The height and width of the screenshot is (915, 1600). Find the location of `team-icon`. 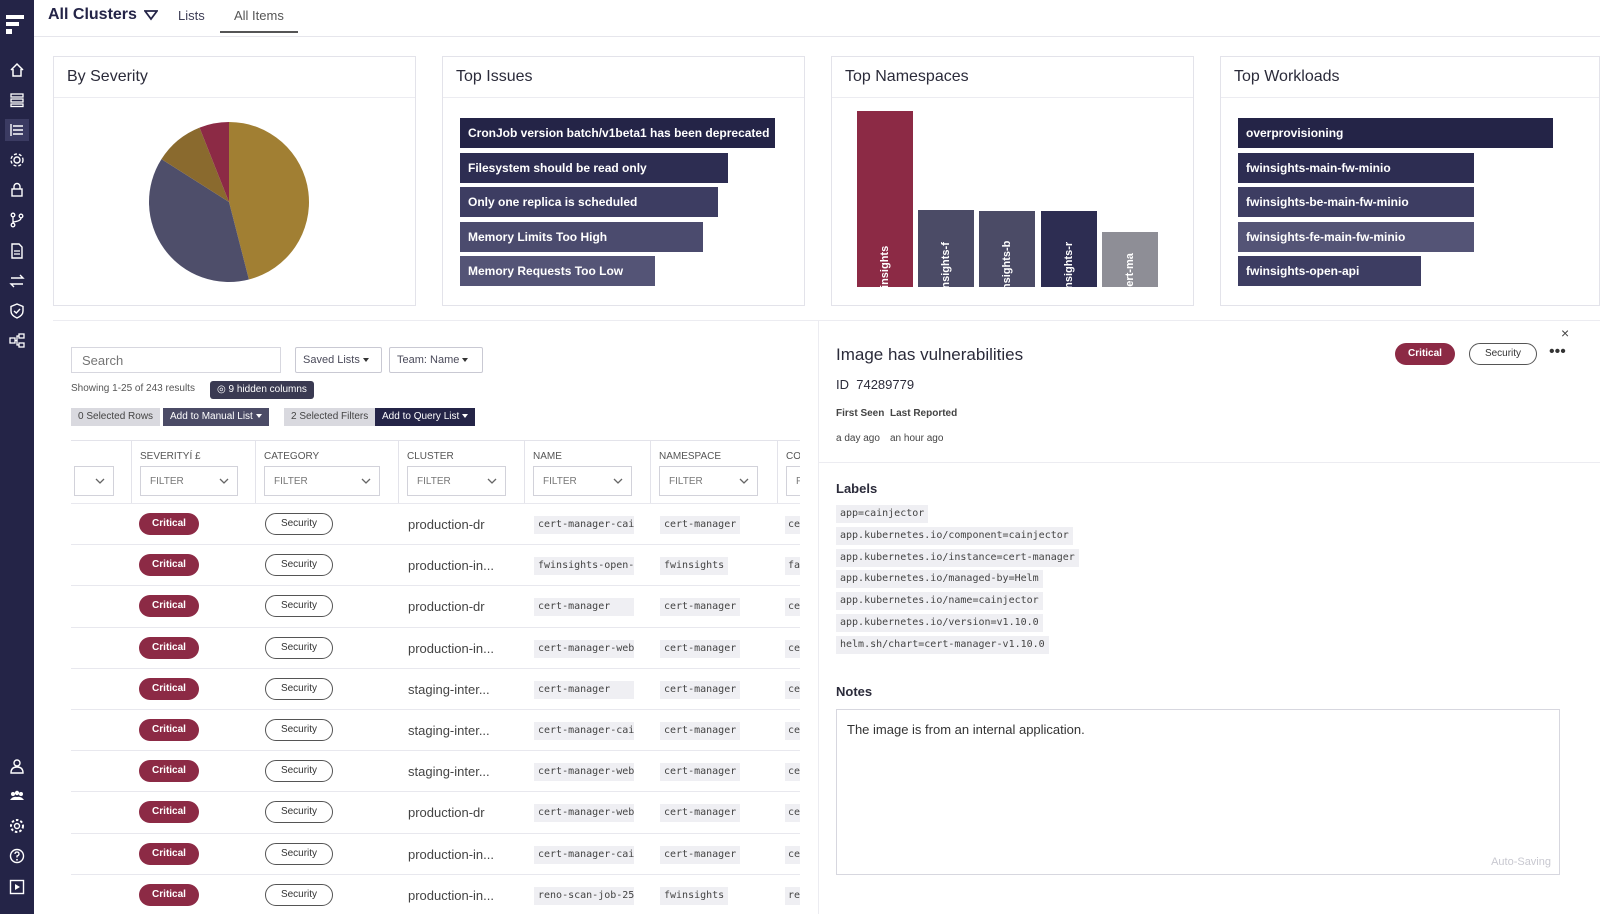

team-icon is located at coordinates (17, 796).